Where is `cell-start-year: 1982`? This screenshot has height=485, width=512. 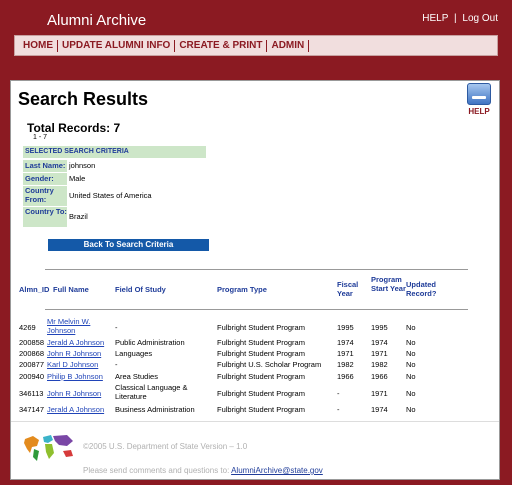
cell-start-year: 1982 is located at coordinates (379, 364).